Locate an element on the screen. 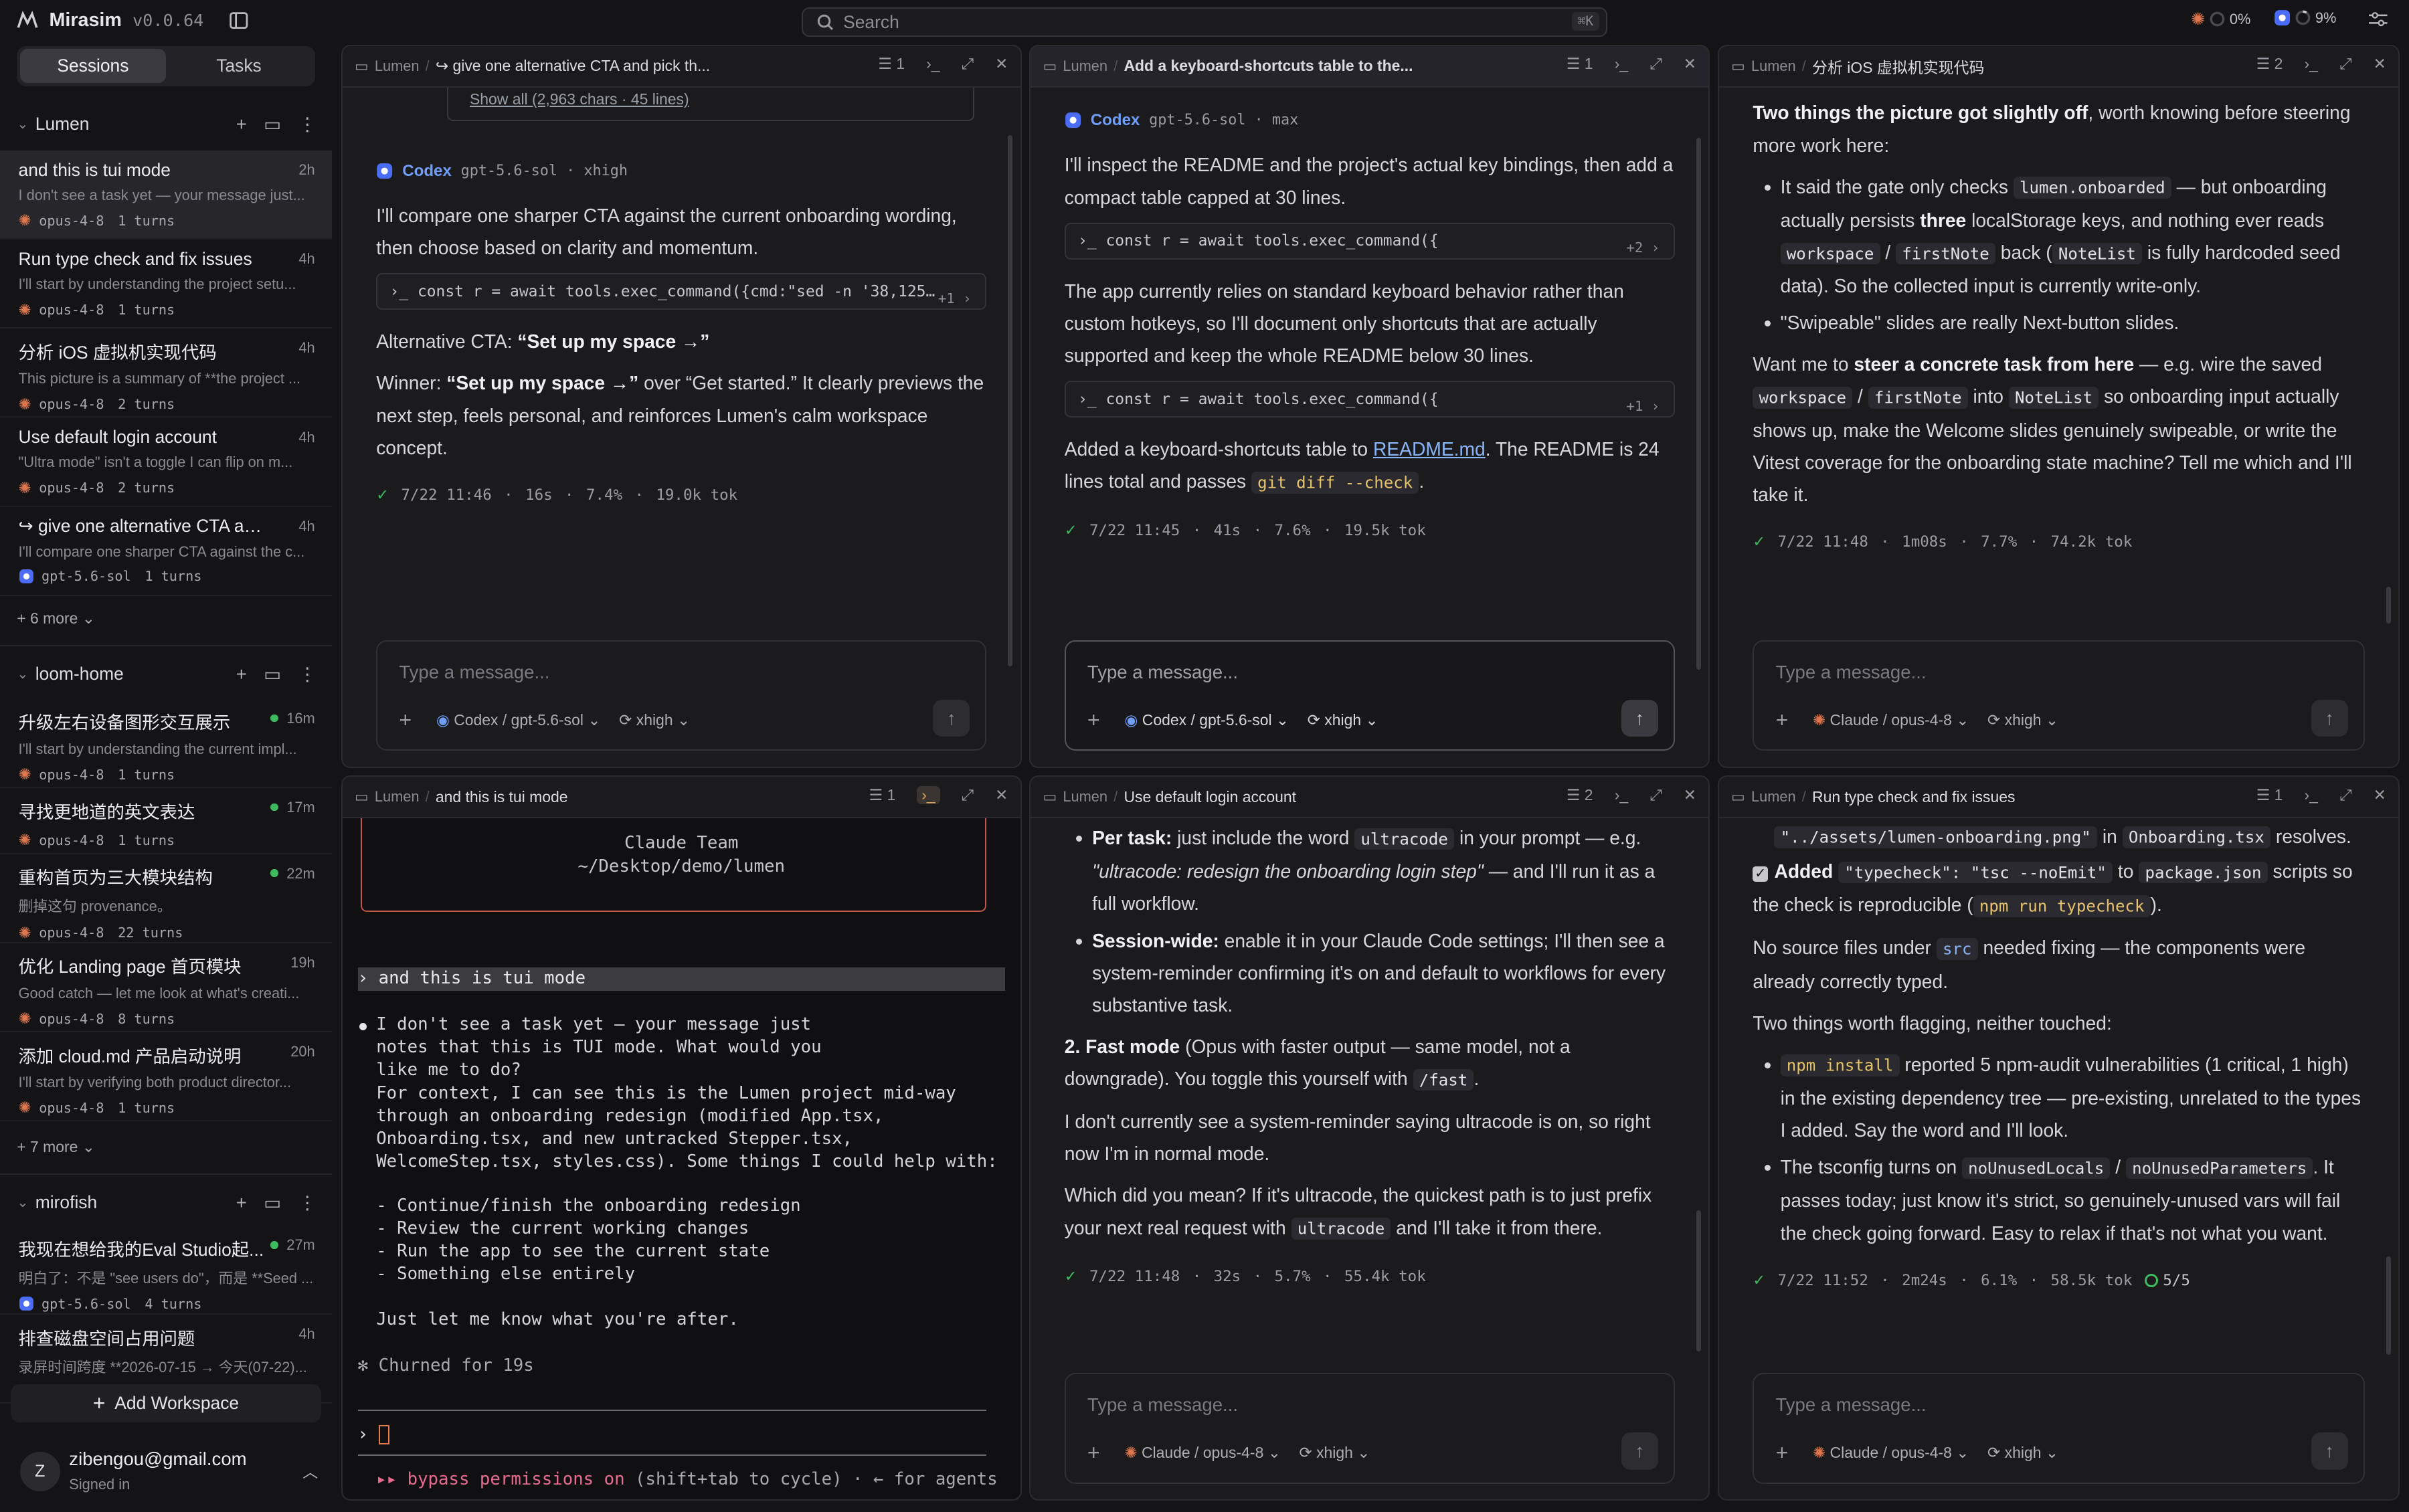  show-all-link: Show all (2,963 chars · 45 lines) is located at coordinates (579, 99).